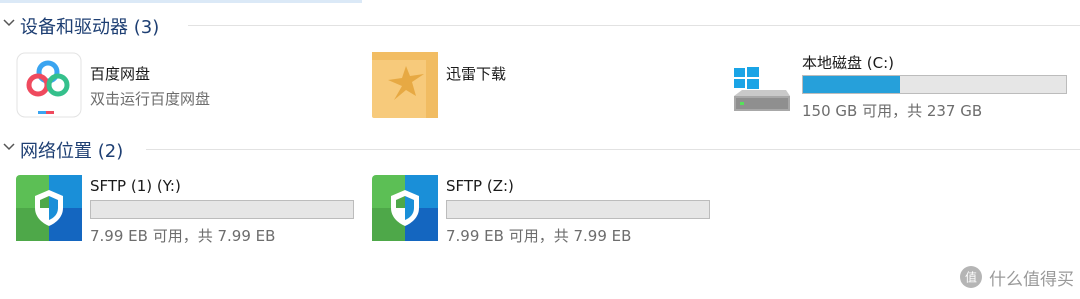 The width and height of the screenshot is (1080, 299). What do you see at coordinates (405, 85) in the screenshot?
I see `xunlei-folder-icon` at bounding box center [405, 85].